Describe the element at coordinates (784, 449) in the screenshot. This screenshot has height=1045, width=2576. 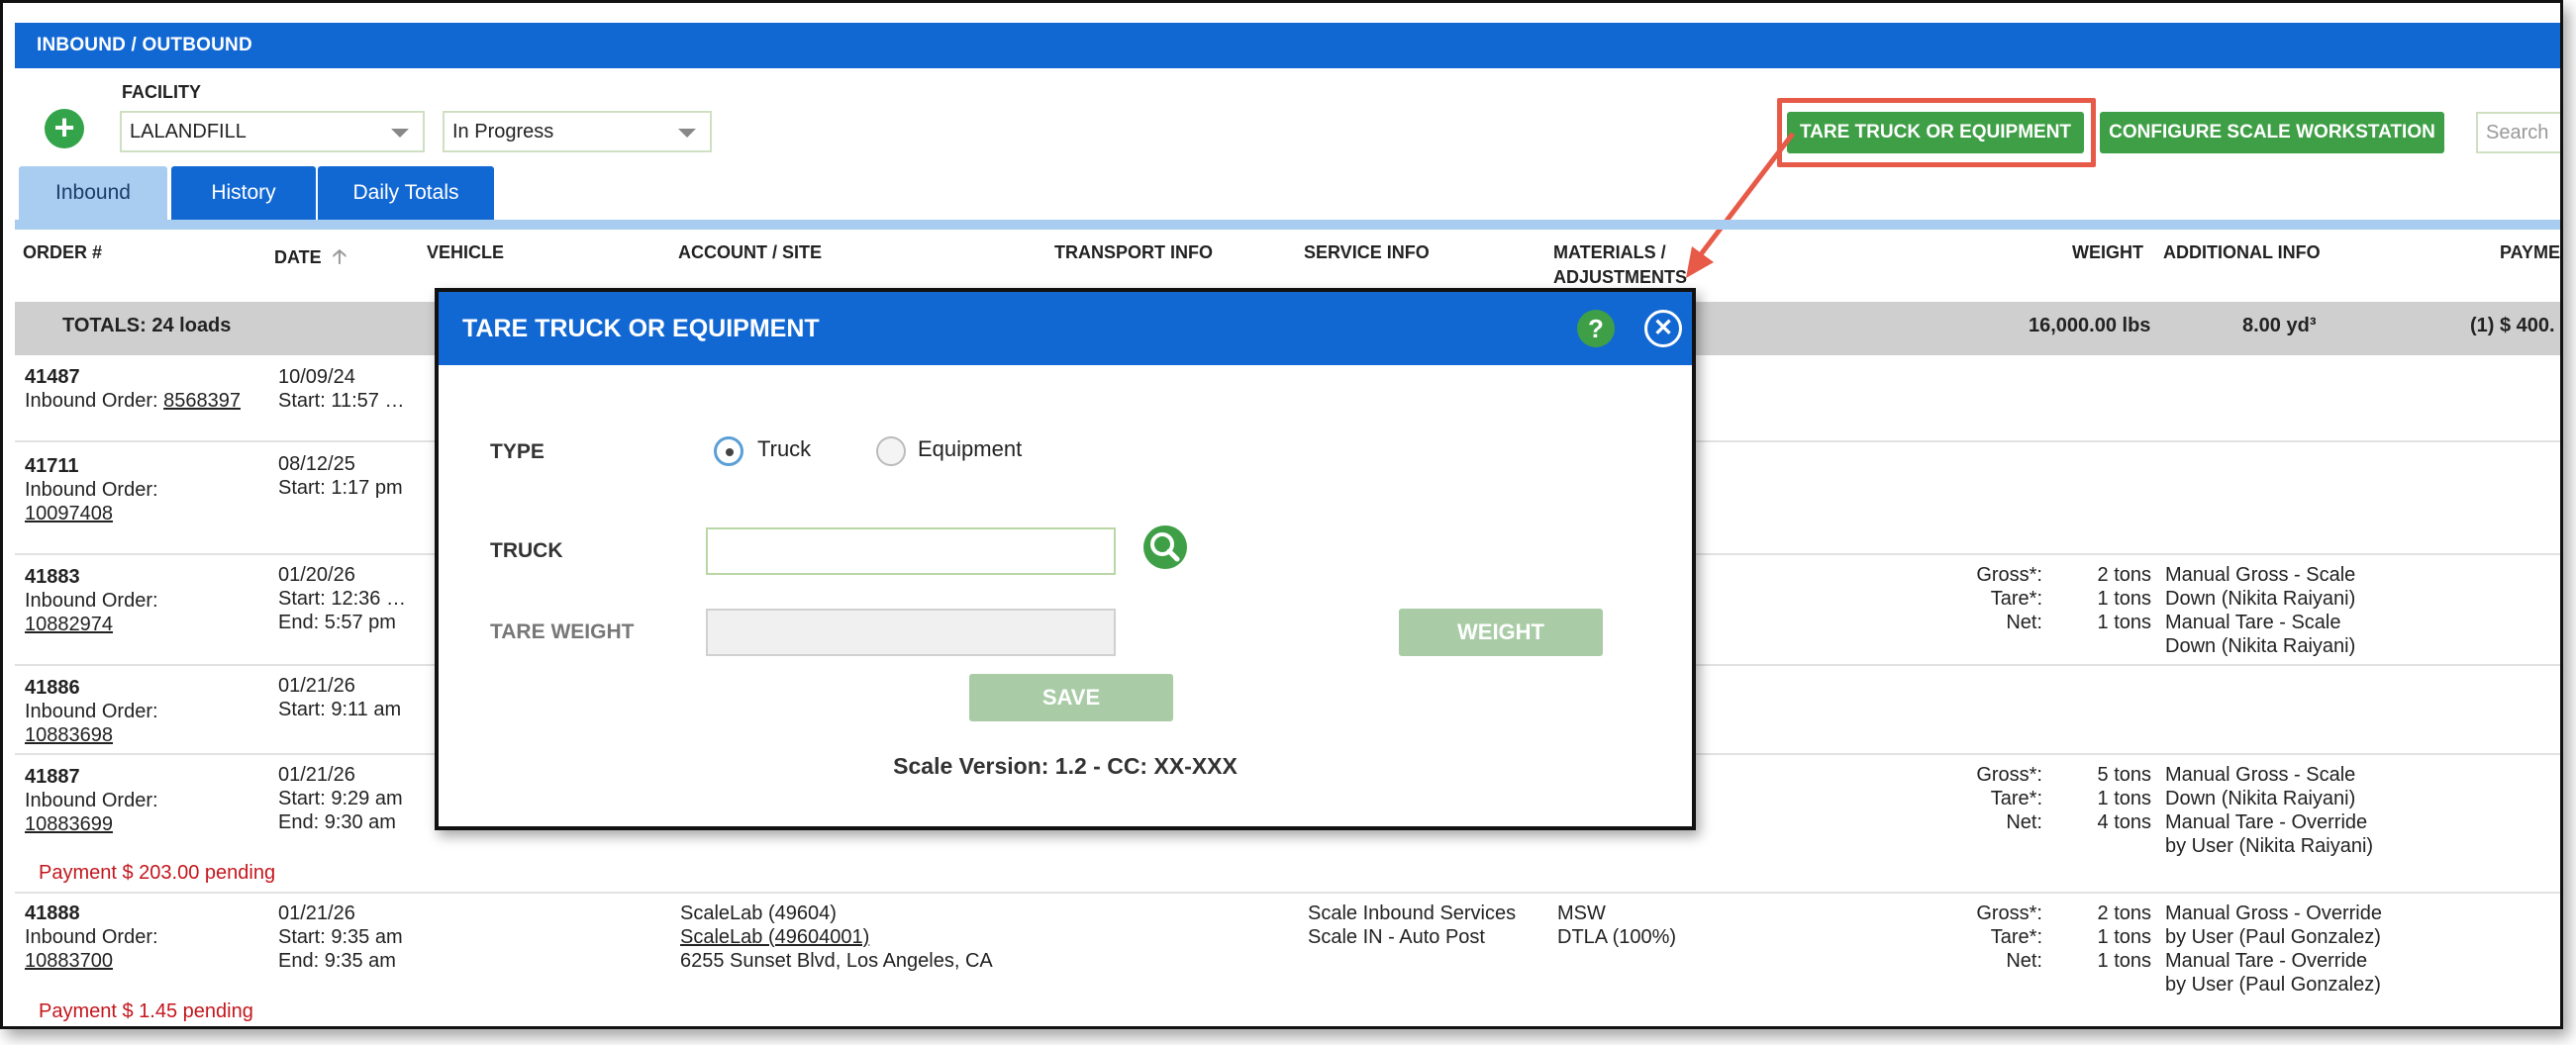
I see `radio-truck-label: Truck` at that location.